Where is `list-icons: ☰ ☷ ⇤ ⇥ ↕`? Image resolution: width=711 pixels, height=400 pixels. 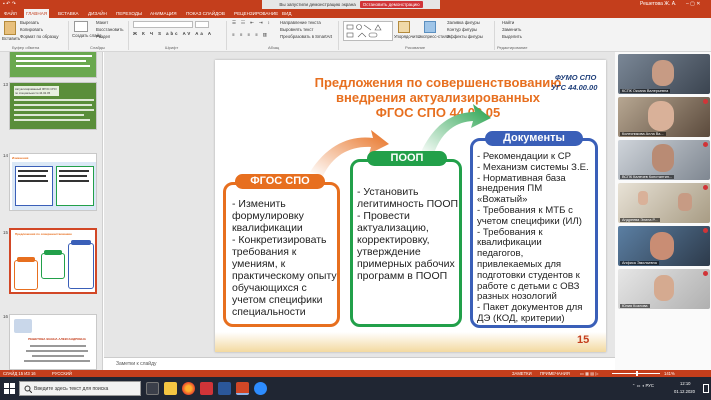
list-icons: ☰ ☷ ⇤ ⇥ ↕ is located at coordinates (252, 23).